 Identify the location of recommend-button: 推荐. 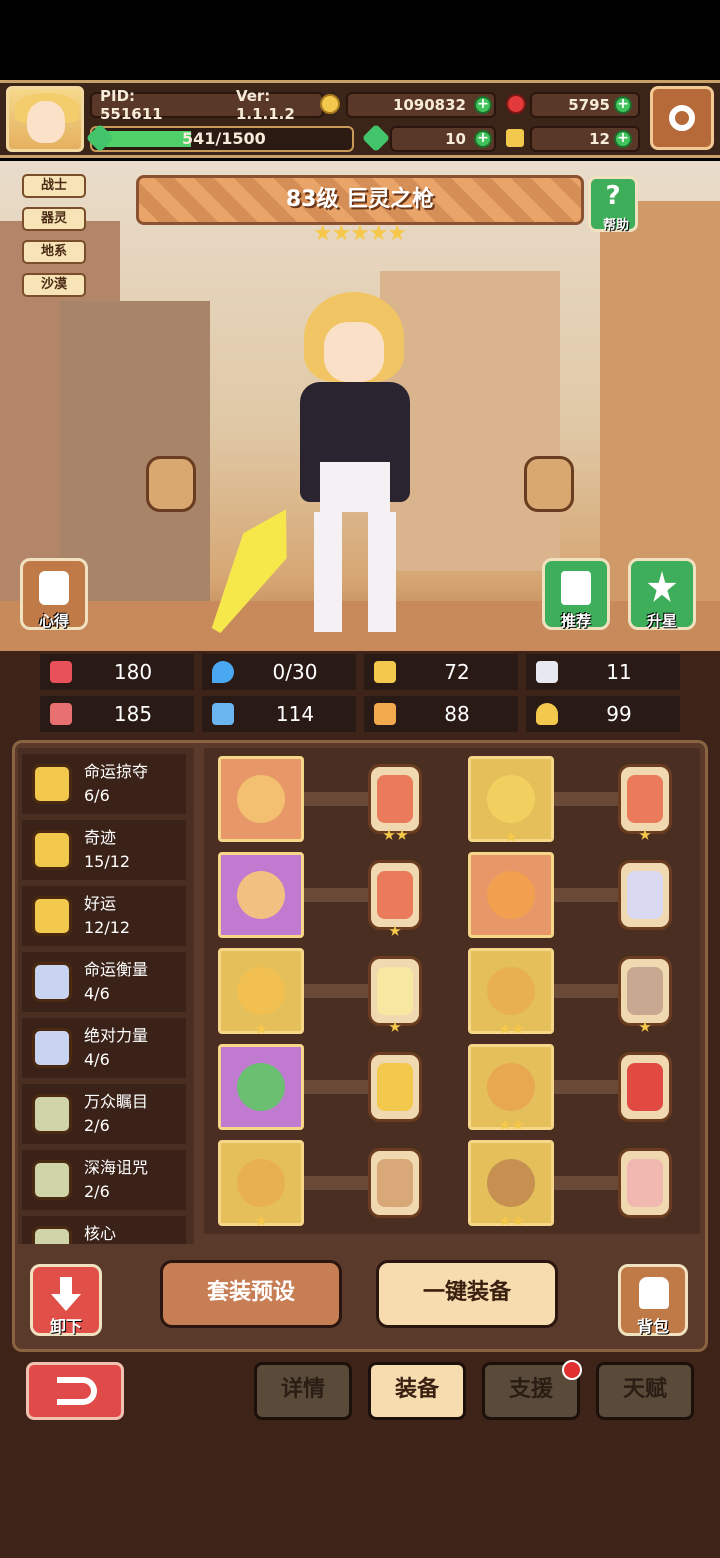
(576, 594).